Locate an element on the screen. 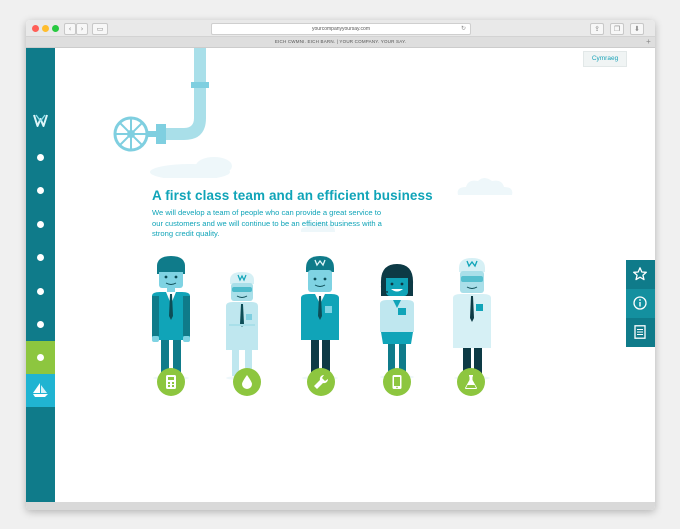  sidebar-toggle-button: ▭ is located at coordinates (100, 29).